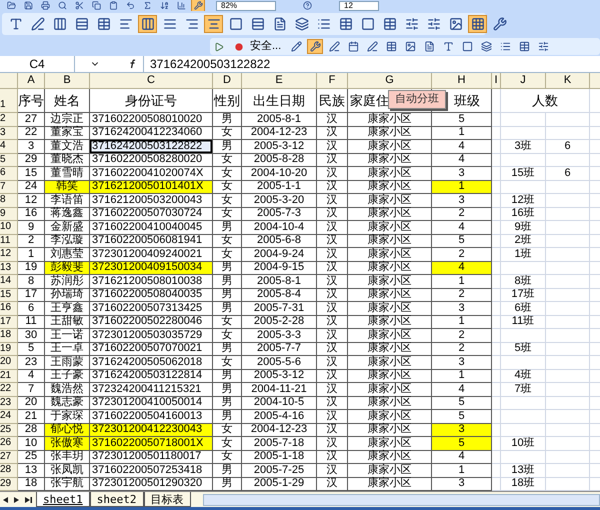 This screenshot has height=510, width=600. What do you see at coordinates (164, 5) in the screenshot?
I see `sort-icon` at bounding box center [164, 5].